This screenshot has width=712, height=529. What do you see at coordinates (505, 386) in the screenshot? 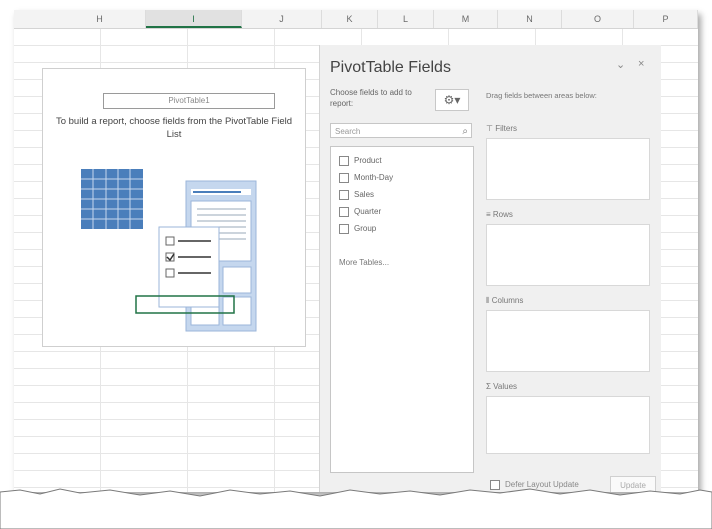
I see `values-label: Values` at bounding box center [505, 386].